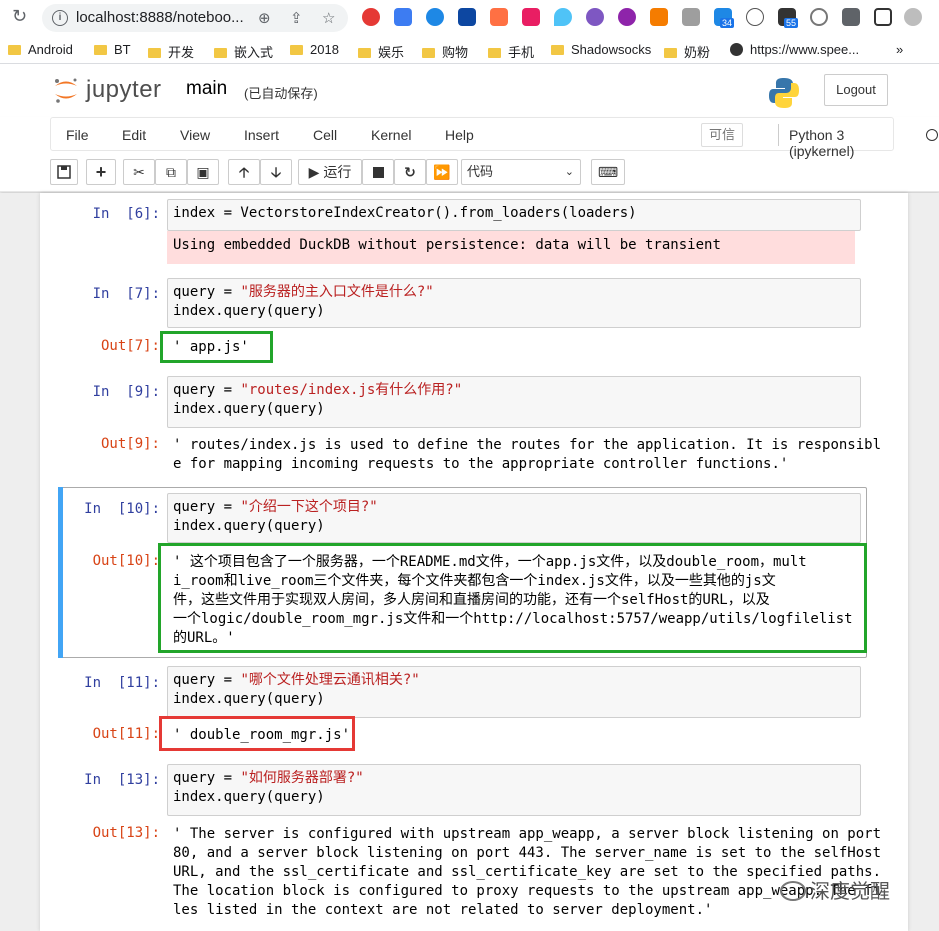 This screenshot has width=939, height=931. What do you see at coordinates (171, 51) in the screenshot?
I see `bookmark-folder: 开发` at bounding box center [171, 51].